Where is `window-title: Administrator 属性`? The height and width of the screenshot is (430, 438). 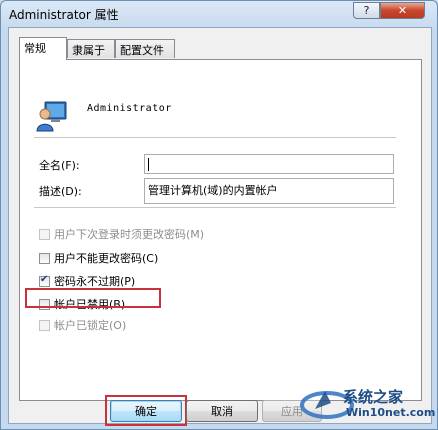
window-title: Administrator 属性 is located at coordinates (64, 15).